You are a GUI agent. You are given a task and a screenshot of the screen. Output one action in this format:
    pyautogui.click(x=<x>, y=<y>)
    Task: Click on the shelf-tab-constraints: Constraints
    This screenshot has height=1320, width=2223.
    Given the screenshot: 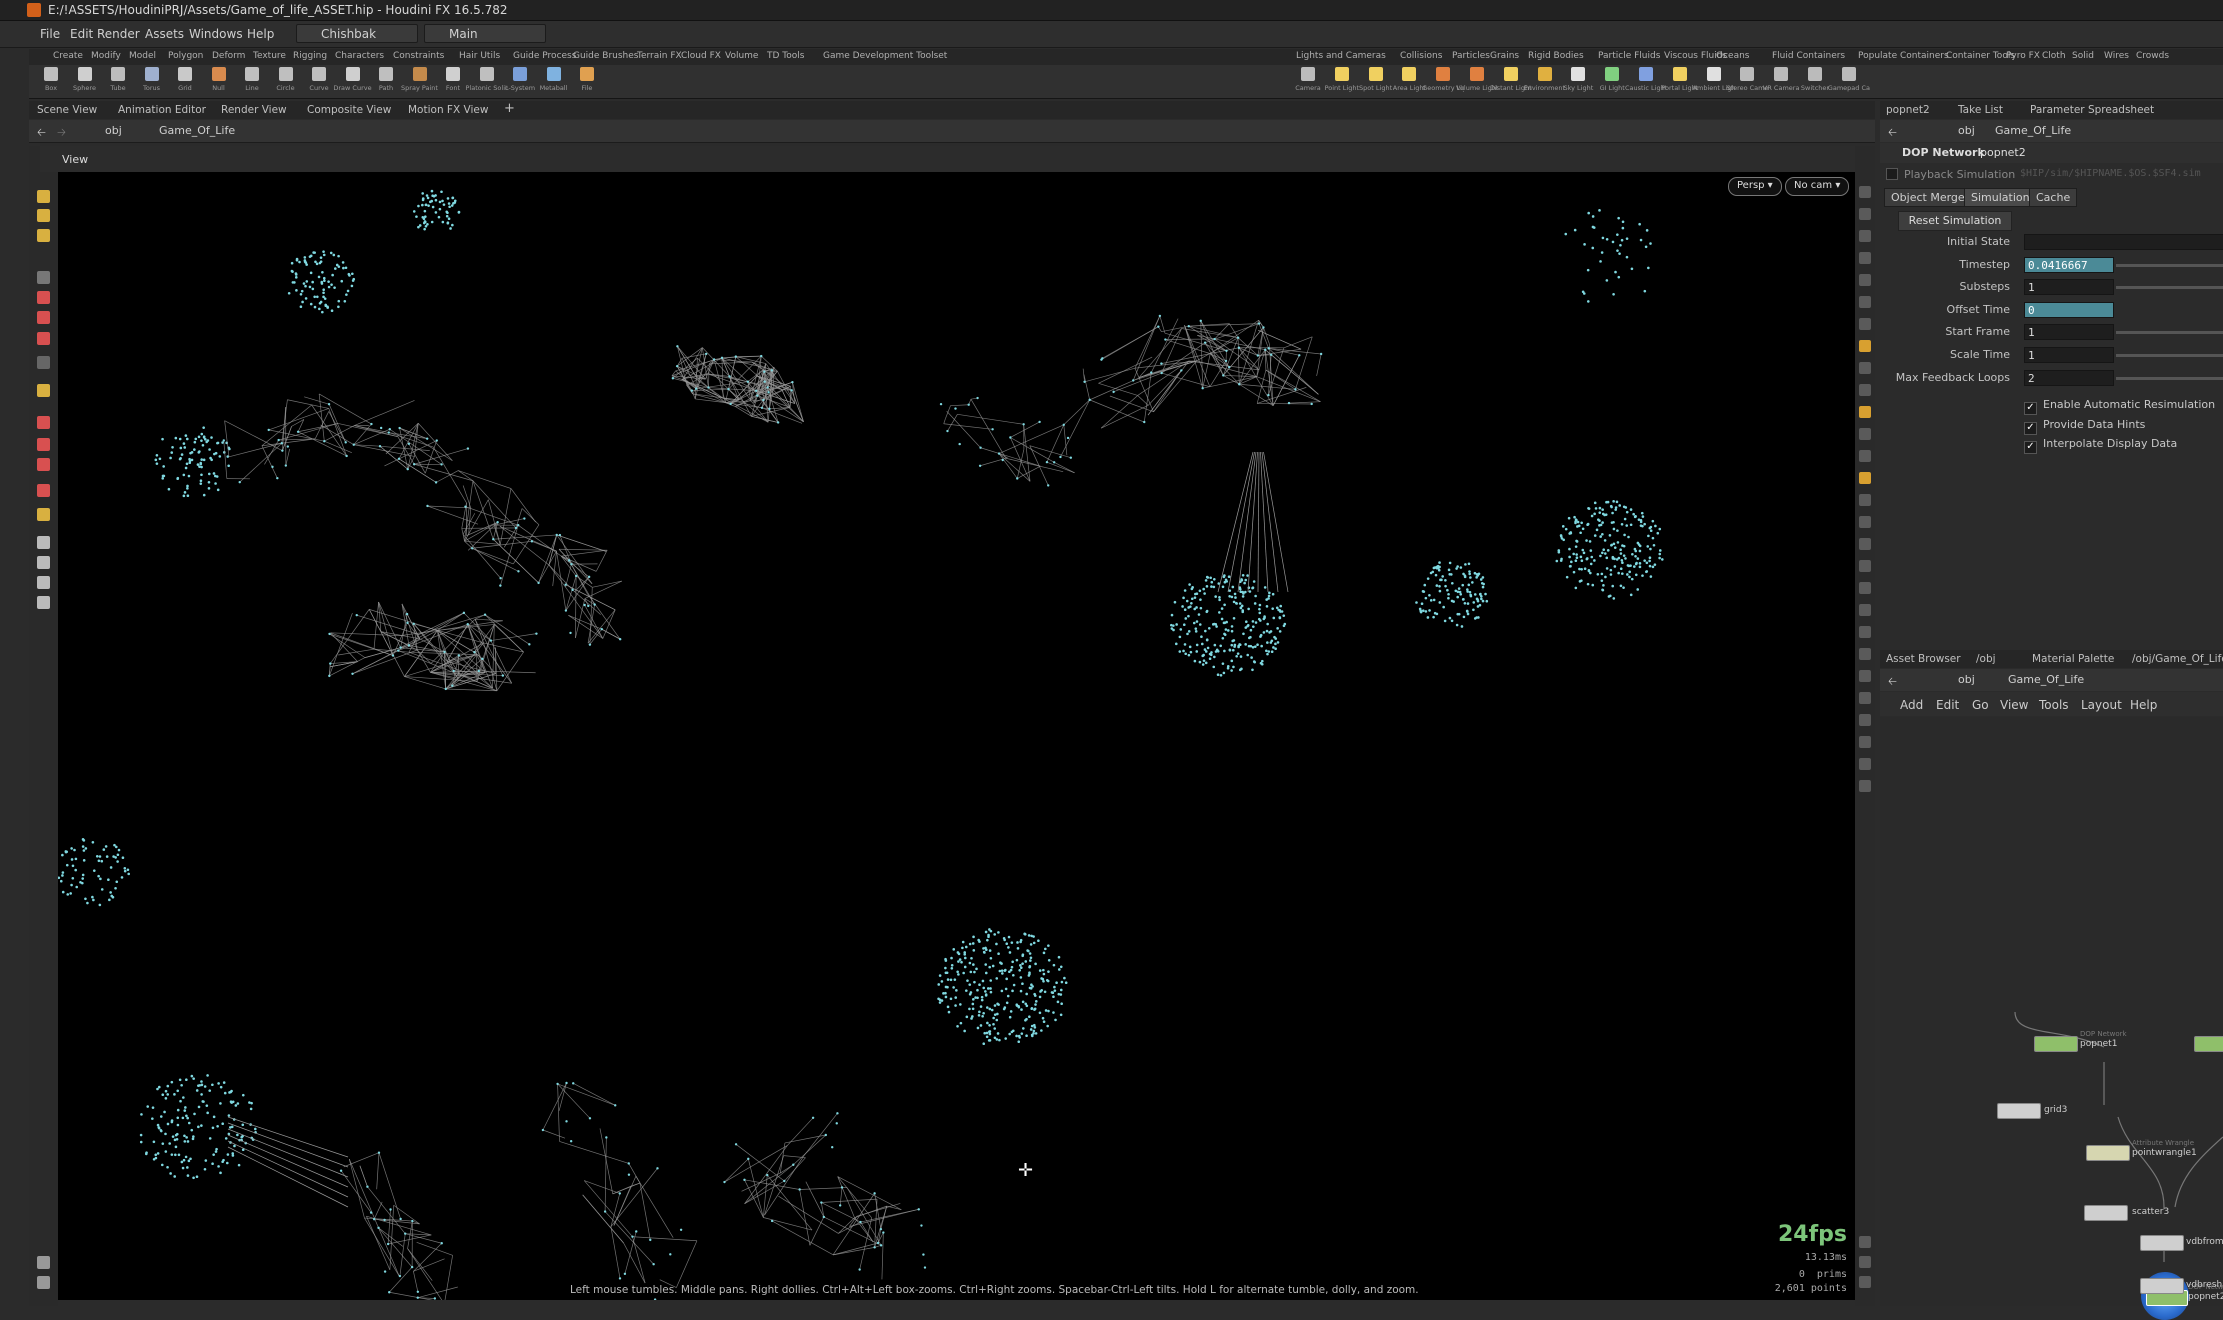 What is the action you would take?
    pyautogui.click(x=418, y=56)
    